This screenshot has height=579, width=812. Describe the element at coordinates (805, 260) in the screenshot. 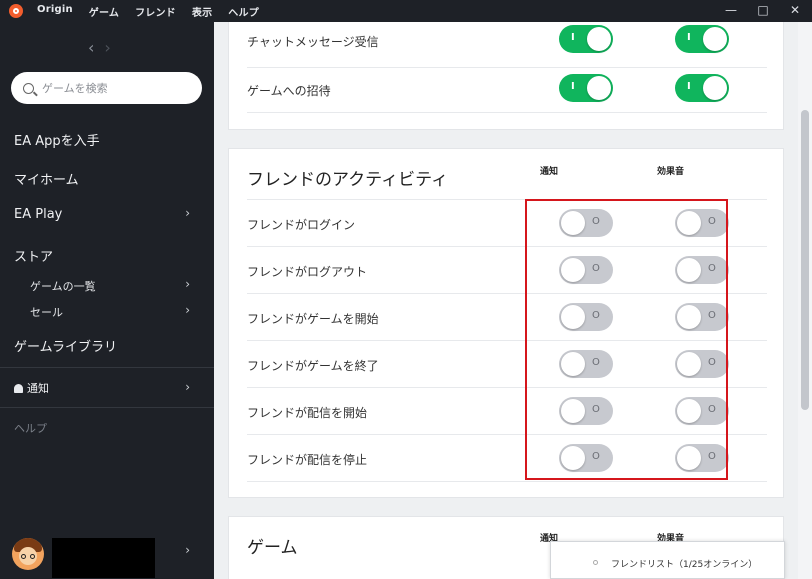

I see `scrollbar-thumb` at that location.